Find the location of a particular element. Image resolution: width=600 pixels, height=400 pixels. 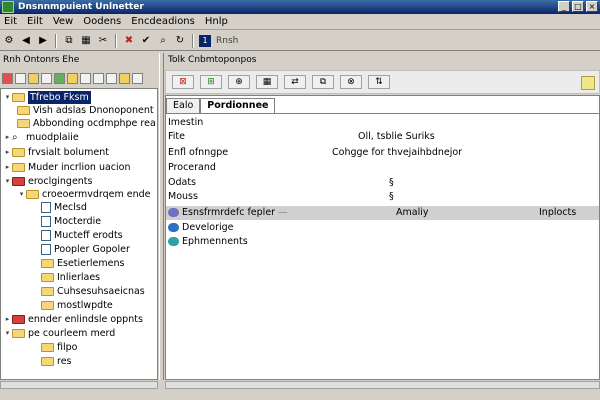

back-icon: ◀ is located at coordinates (26, 41).